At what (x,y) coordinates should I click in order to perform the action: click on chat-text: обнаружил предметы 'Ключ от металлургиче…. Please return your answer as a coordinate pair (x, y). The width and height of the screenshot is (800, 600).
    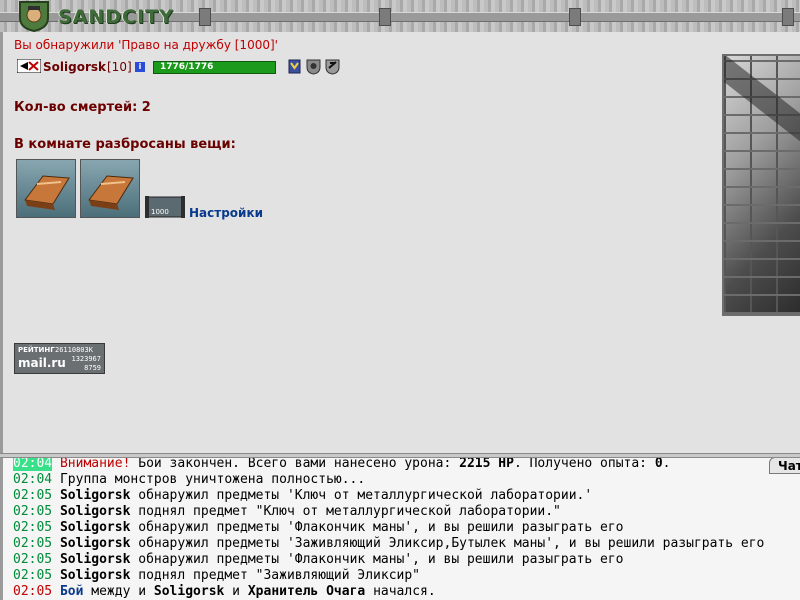
    Looking at the image, I should click on (361, 495).